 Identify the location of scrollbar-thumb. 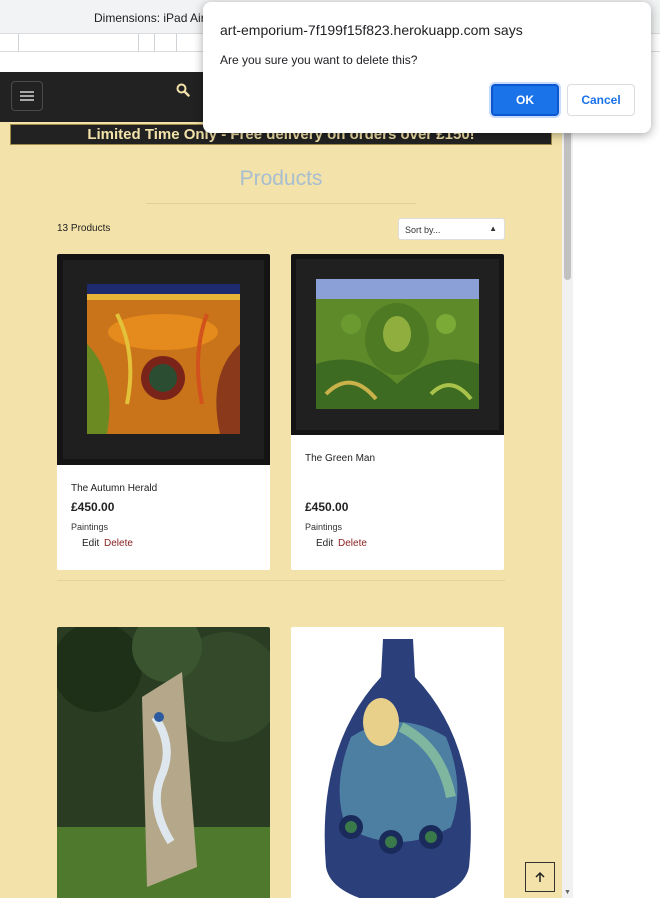
(567, 205).